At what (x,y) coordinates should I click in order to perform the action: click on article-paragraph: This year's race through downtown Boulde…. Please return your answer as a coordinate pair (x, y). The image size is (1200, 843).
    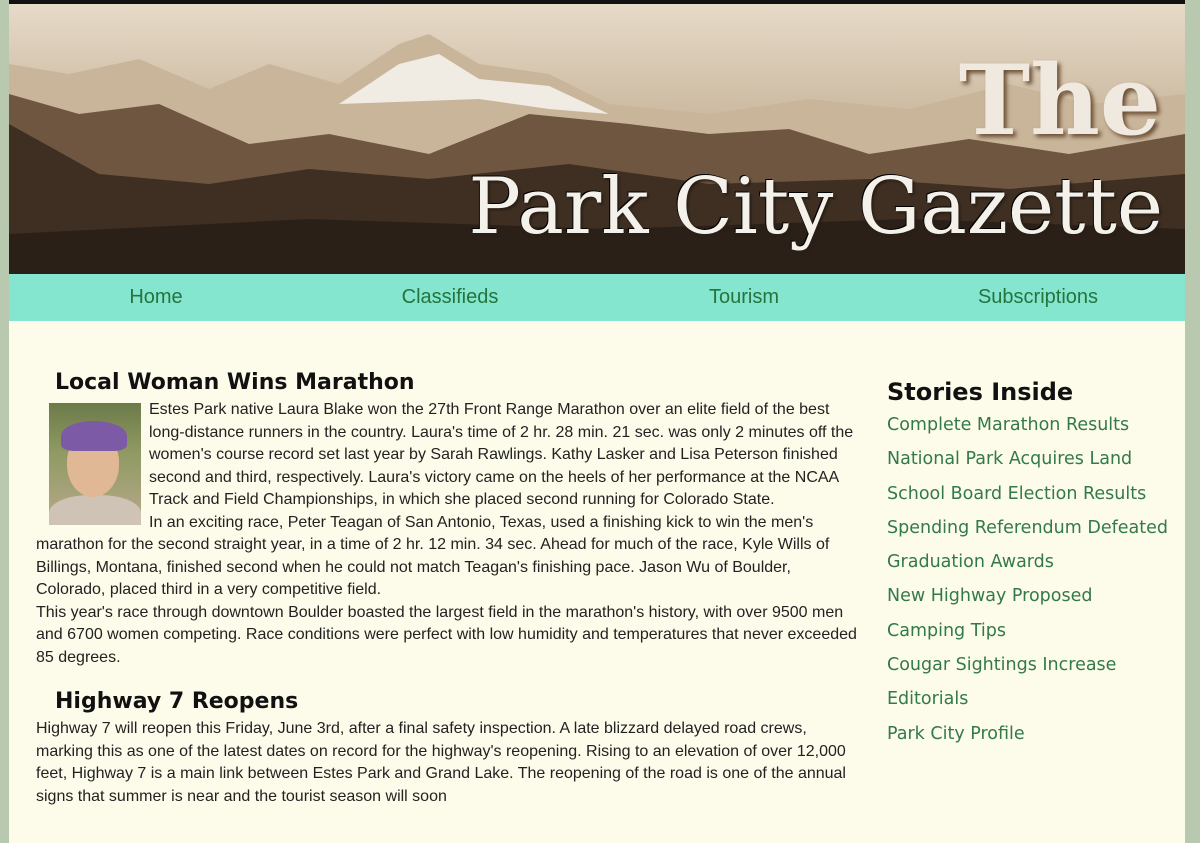
    Looking at the image, I should click on (446, 634).